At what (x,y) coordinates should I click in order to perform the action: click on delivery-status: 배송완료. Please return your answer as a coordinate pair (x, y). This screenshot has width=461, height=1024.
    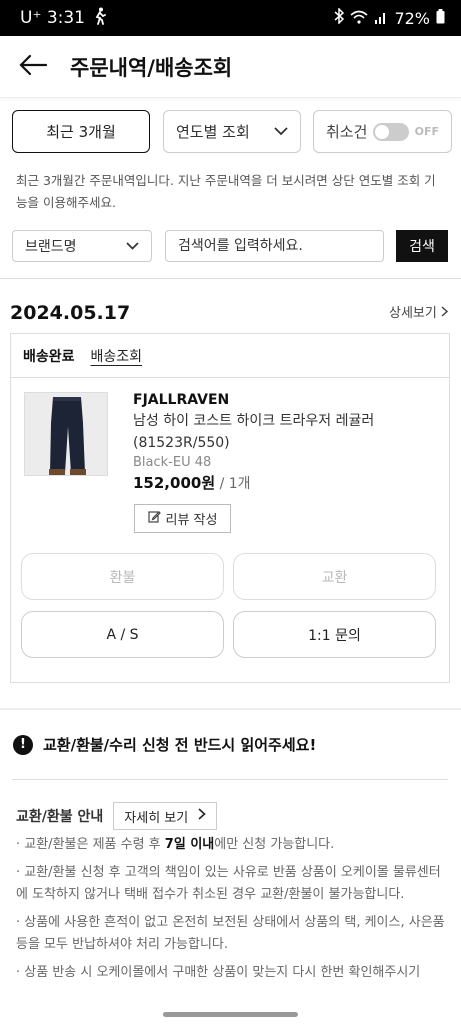
    Looking at the image, I should click on (49, 356).